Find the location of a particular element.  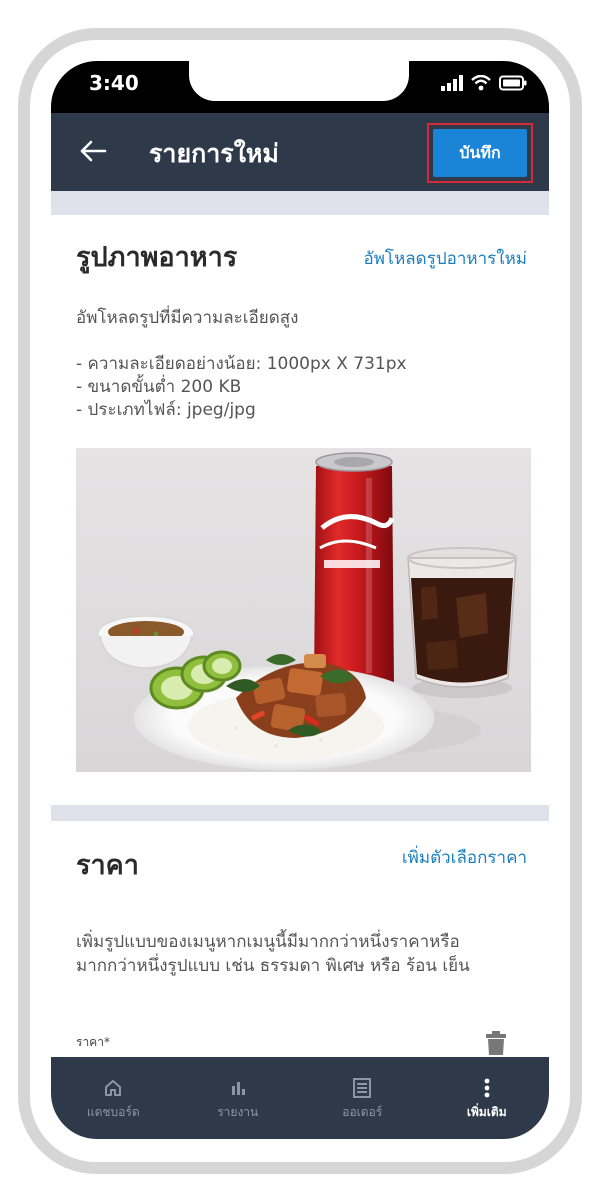

home-icon is located at coordinates (113, 1088).